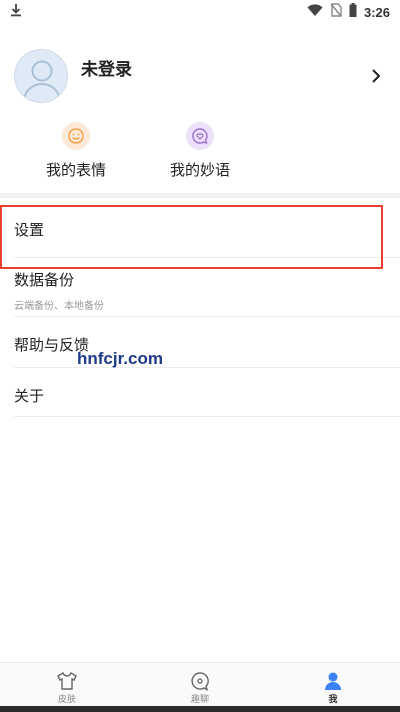  Describe the element at coordinates (29, 396) in the screenshot. I see `menu-item-label: 关于` at that location.